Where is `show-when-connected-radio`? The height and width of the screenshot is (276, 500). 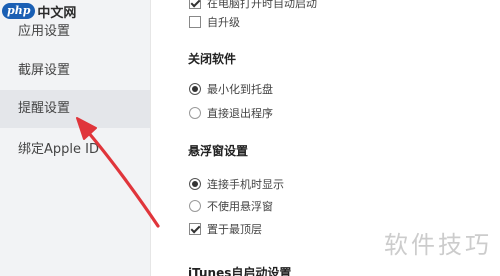
show-when-connected-radio is located at coordinates (195, 184).